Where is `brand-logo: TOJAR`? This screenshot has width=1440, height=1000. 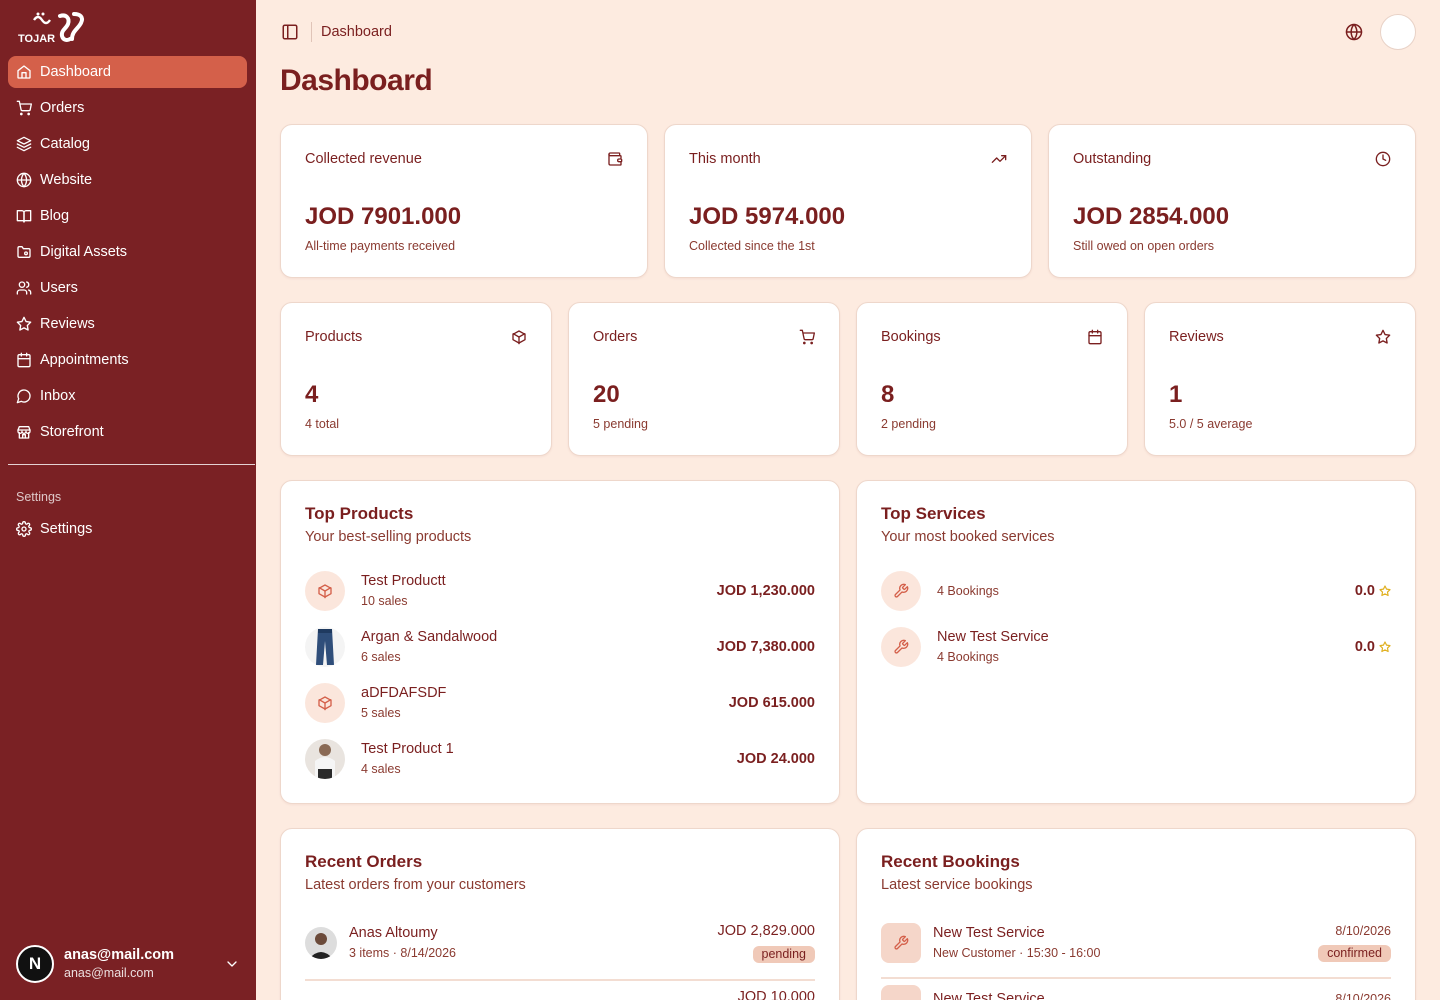
brand-logo: TOJAR is located at coordinates (56, 28).